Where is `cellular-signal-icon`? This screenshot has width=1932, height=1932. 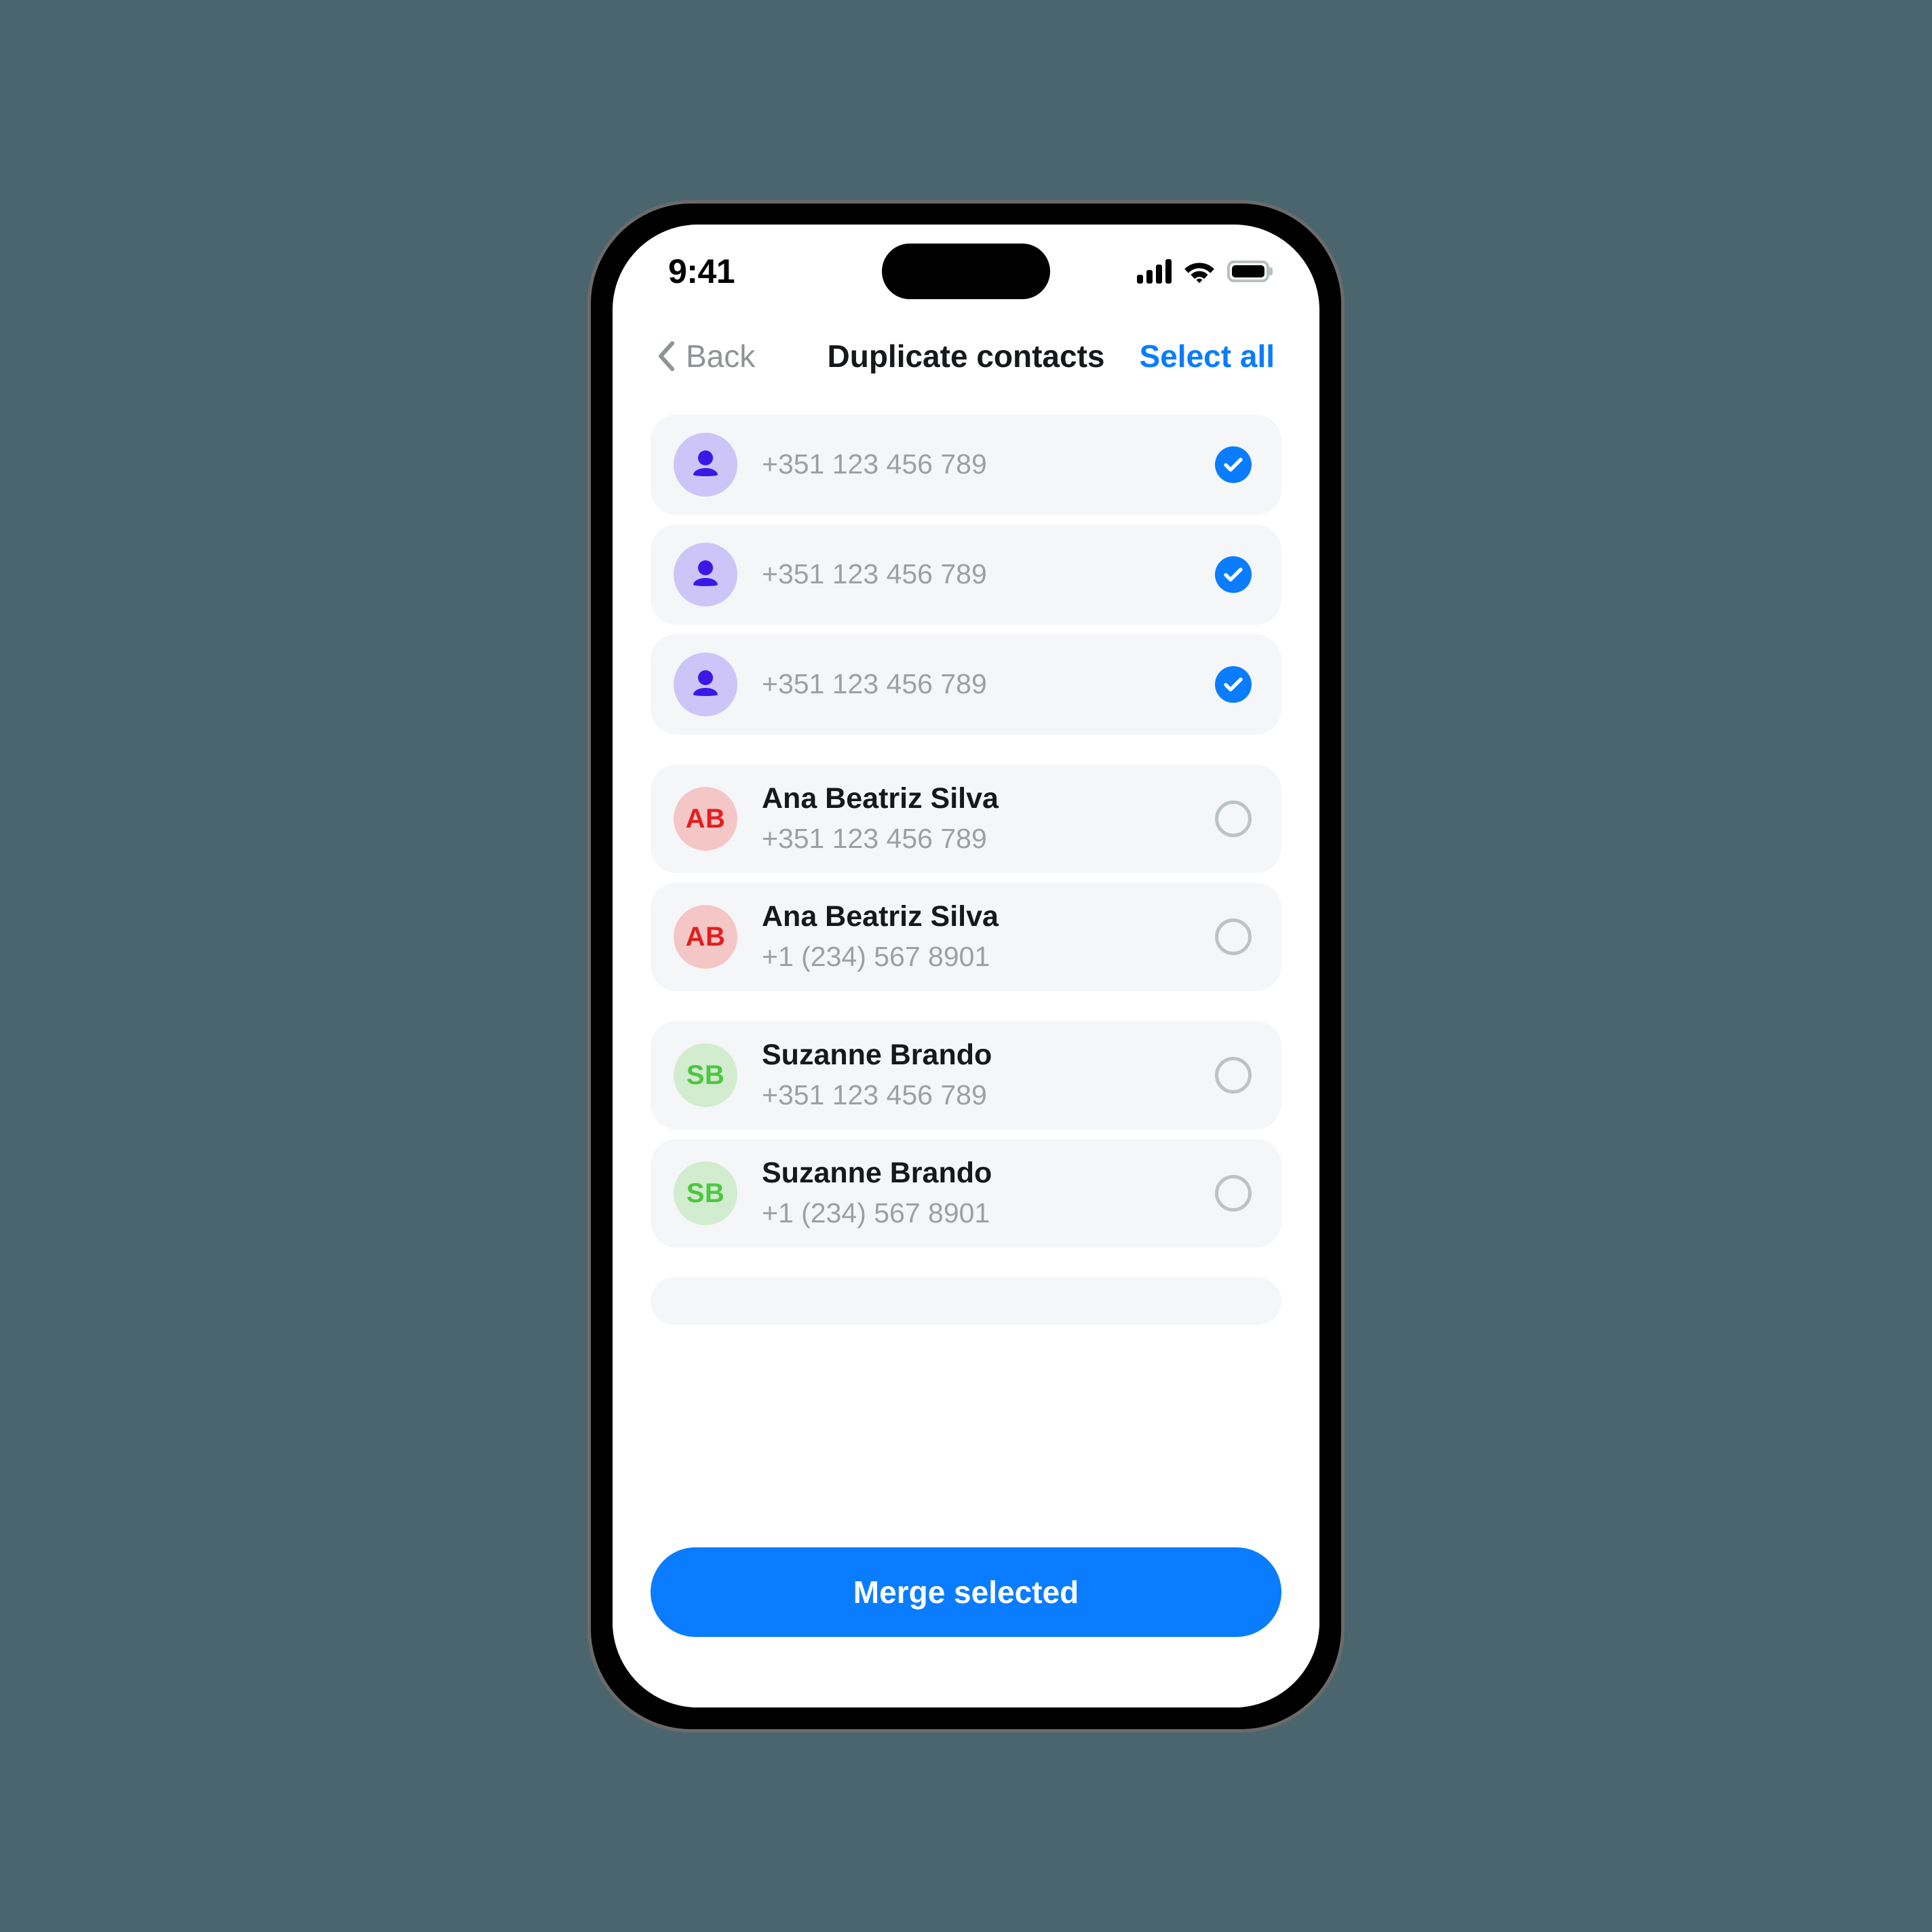
cellular-signal-icon is located at coordinates (1154, 271).